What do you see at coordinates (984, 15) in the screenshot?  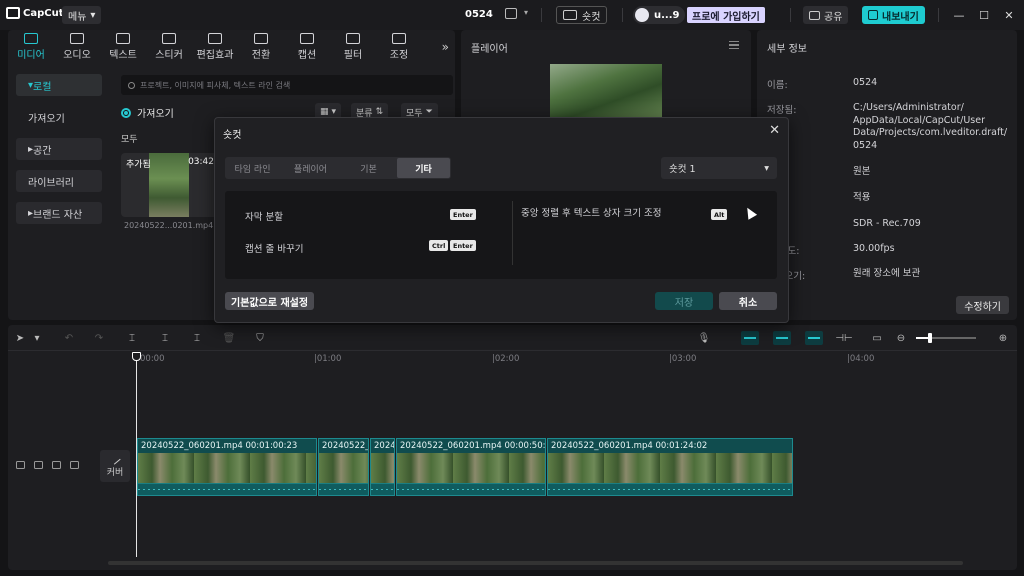 I see `maximize-icon: ☐` at bounding box center [984, 15].